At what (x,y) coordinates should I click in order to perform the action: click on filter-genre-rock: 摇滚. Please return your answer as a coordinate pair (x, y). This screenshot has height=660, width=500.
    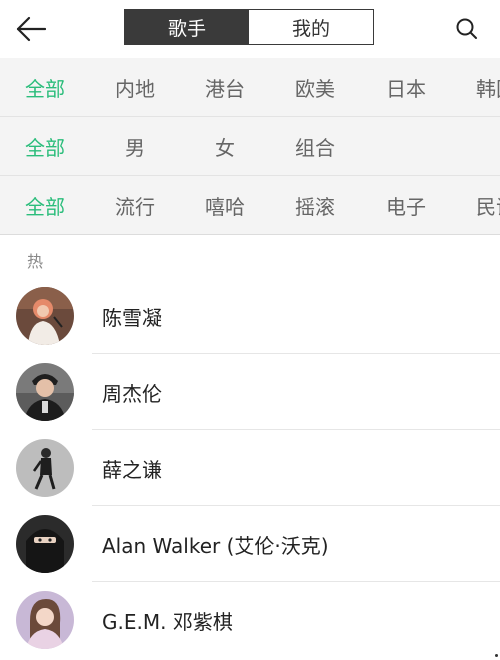
    Looking at the image, I should click on (315, 205).